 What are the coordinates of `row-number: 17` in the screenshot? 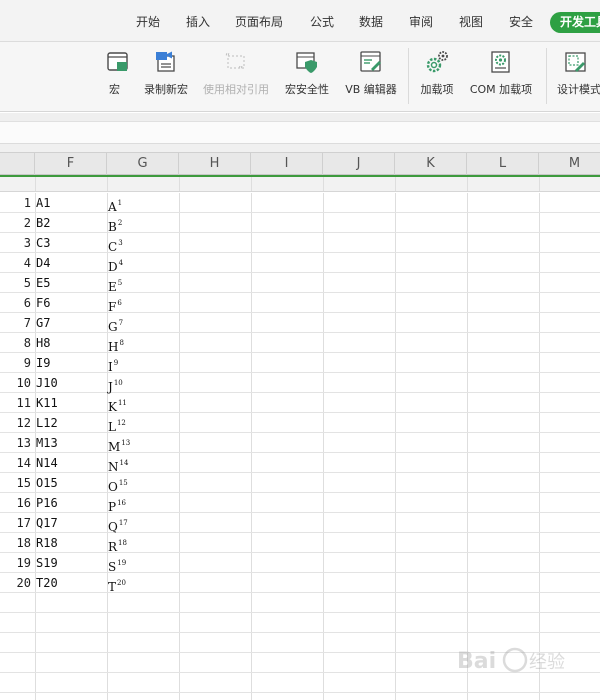 It's located at (17, 523).